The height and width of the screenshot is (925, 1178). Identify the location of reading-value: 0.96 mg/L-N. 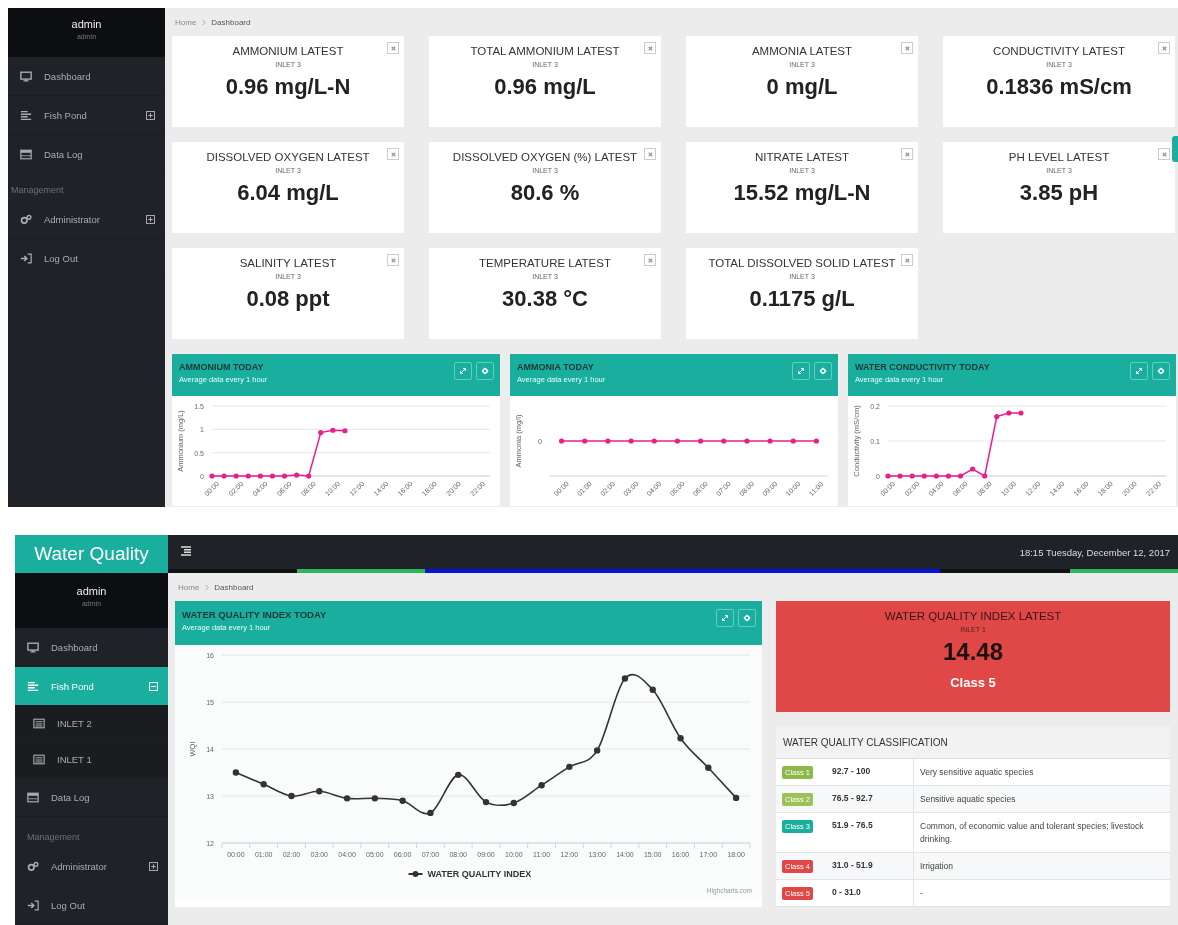
(288, 87).